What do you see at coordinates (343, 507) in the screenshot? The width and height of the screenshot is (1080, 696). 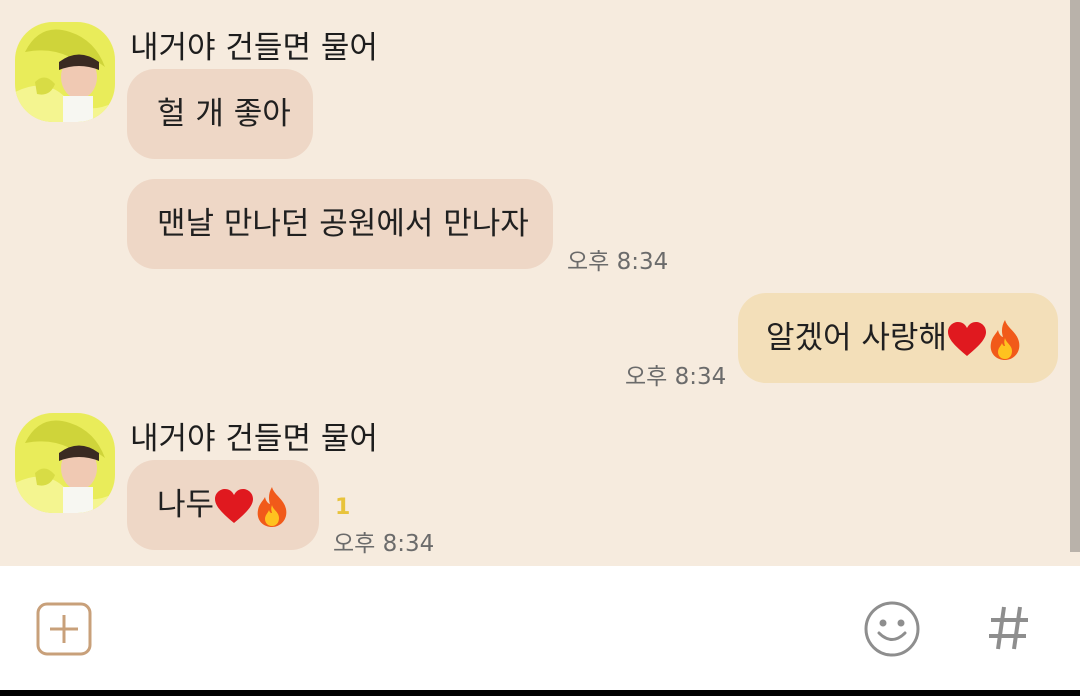 I see `unread-count: 1` at bounding box center [343, 507].